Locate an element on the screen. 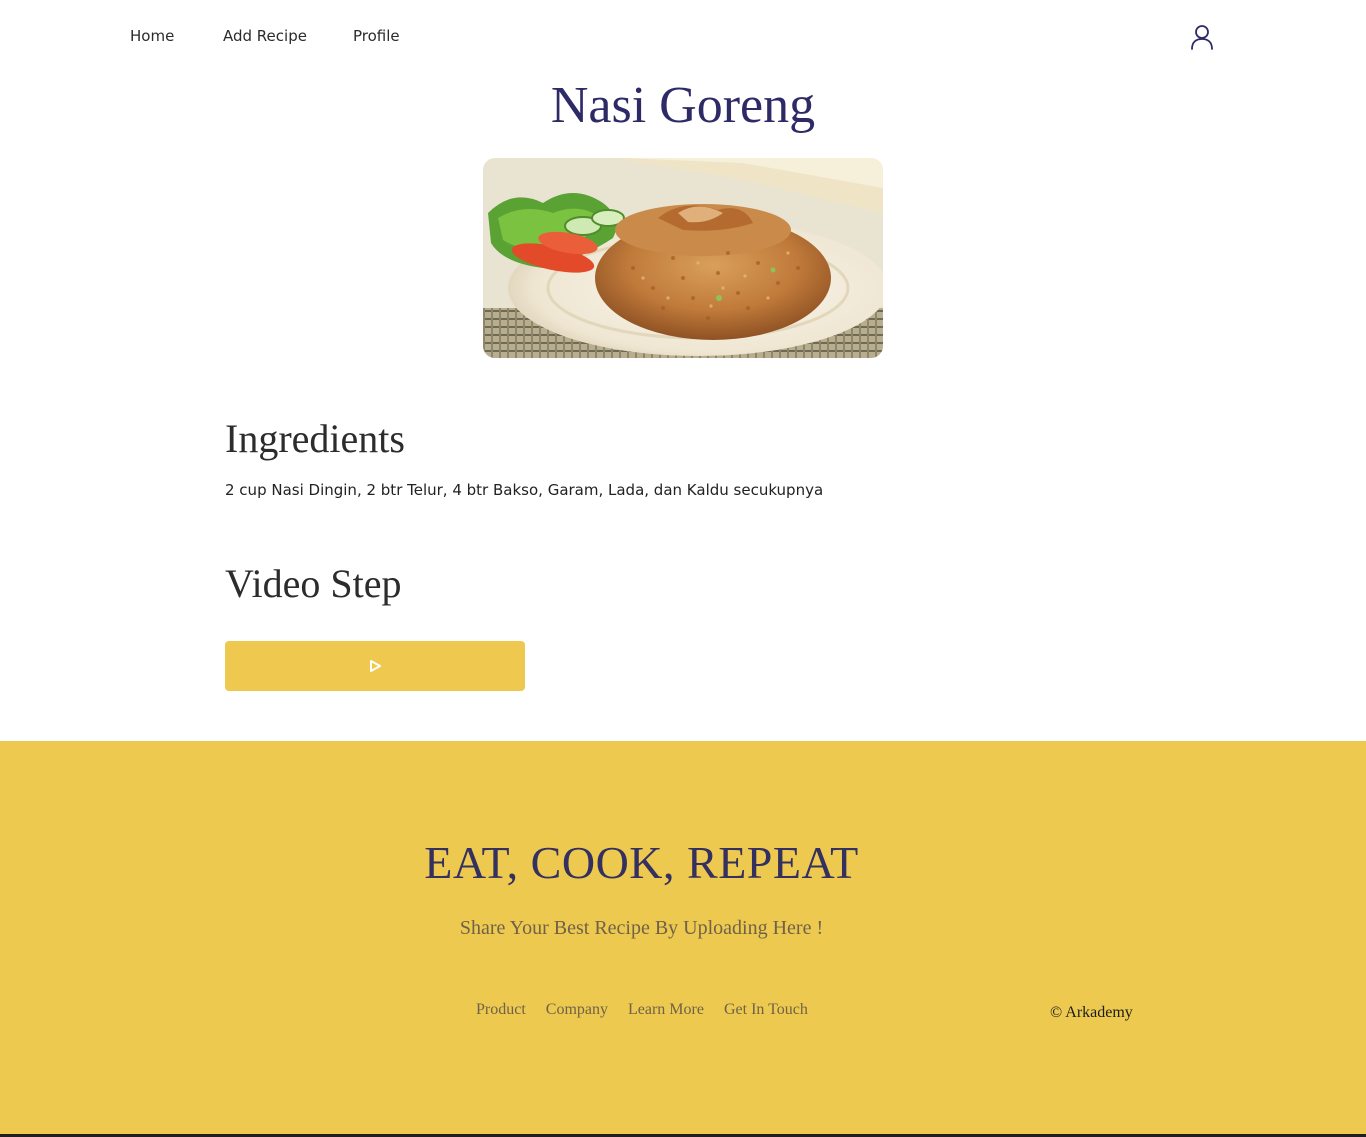  user-icon is located at coordinates (1202, 37).